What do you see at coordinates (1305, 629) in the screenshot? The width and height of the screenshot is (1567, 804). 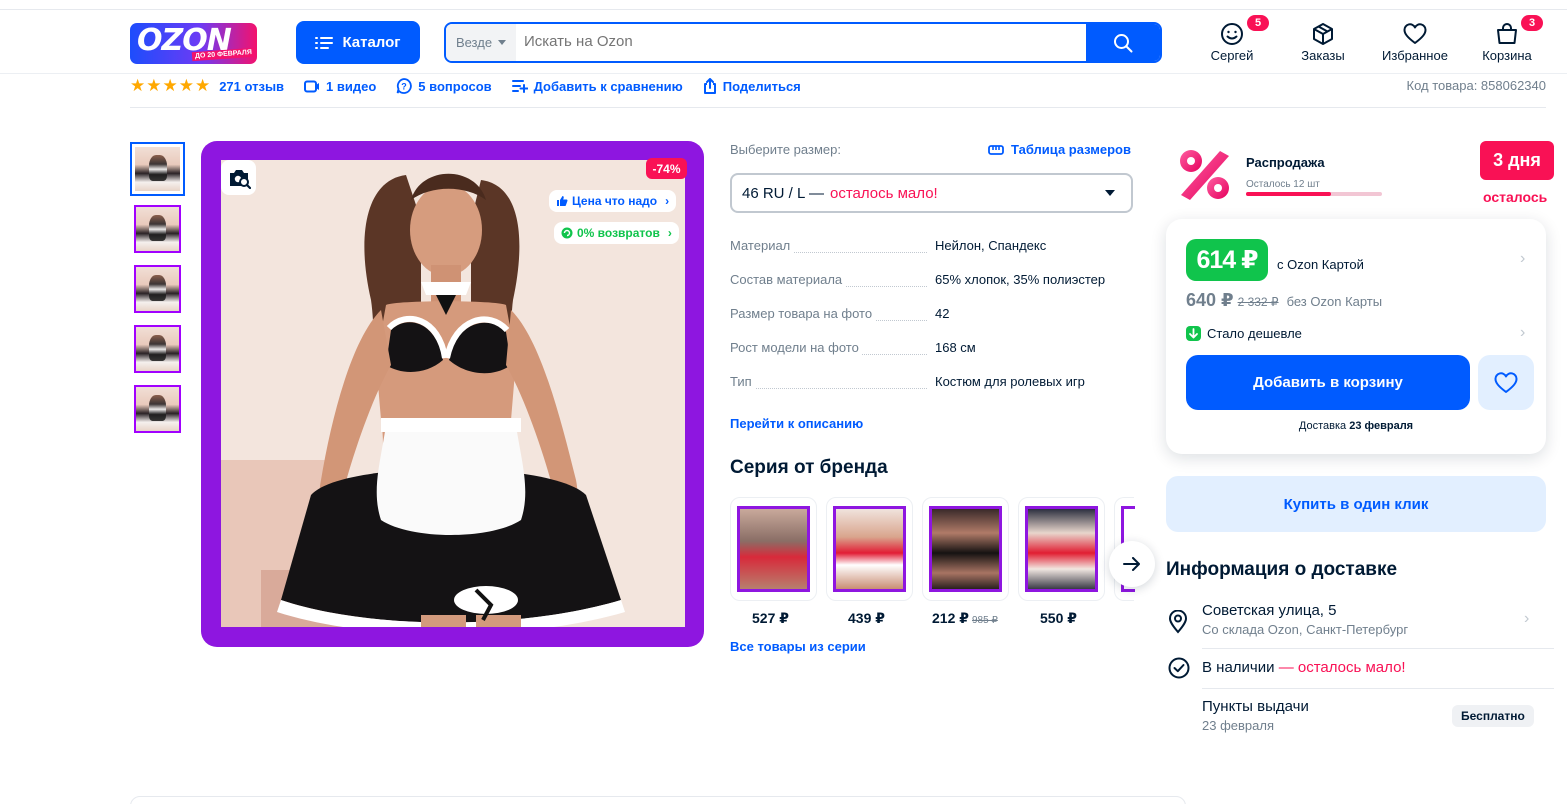 I see `delivery-warehouse: Со склада Ozon, Санкт-Петербург` at bounding box center [1305, 629].